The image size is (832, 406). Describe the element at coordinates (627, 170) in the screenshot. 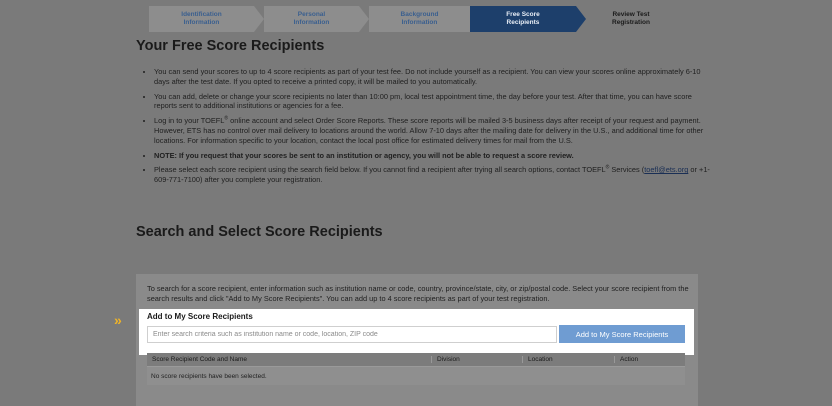

I see `list-item-text: Services (` at that location.